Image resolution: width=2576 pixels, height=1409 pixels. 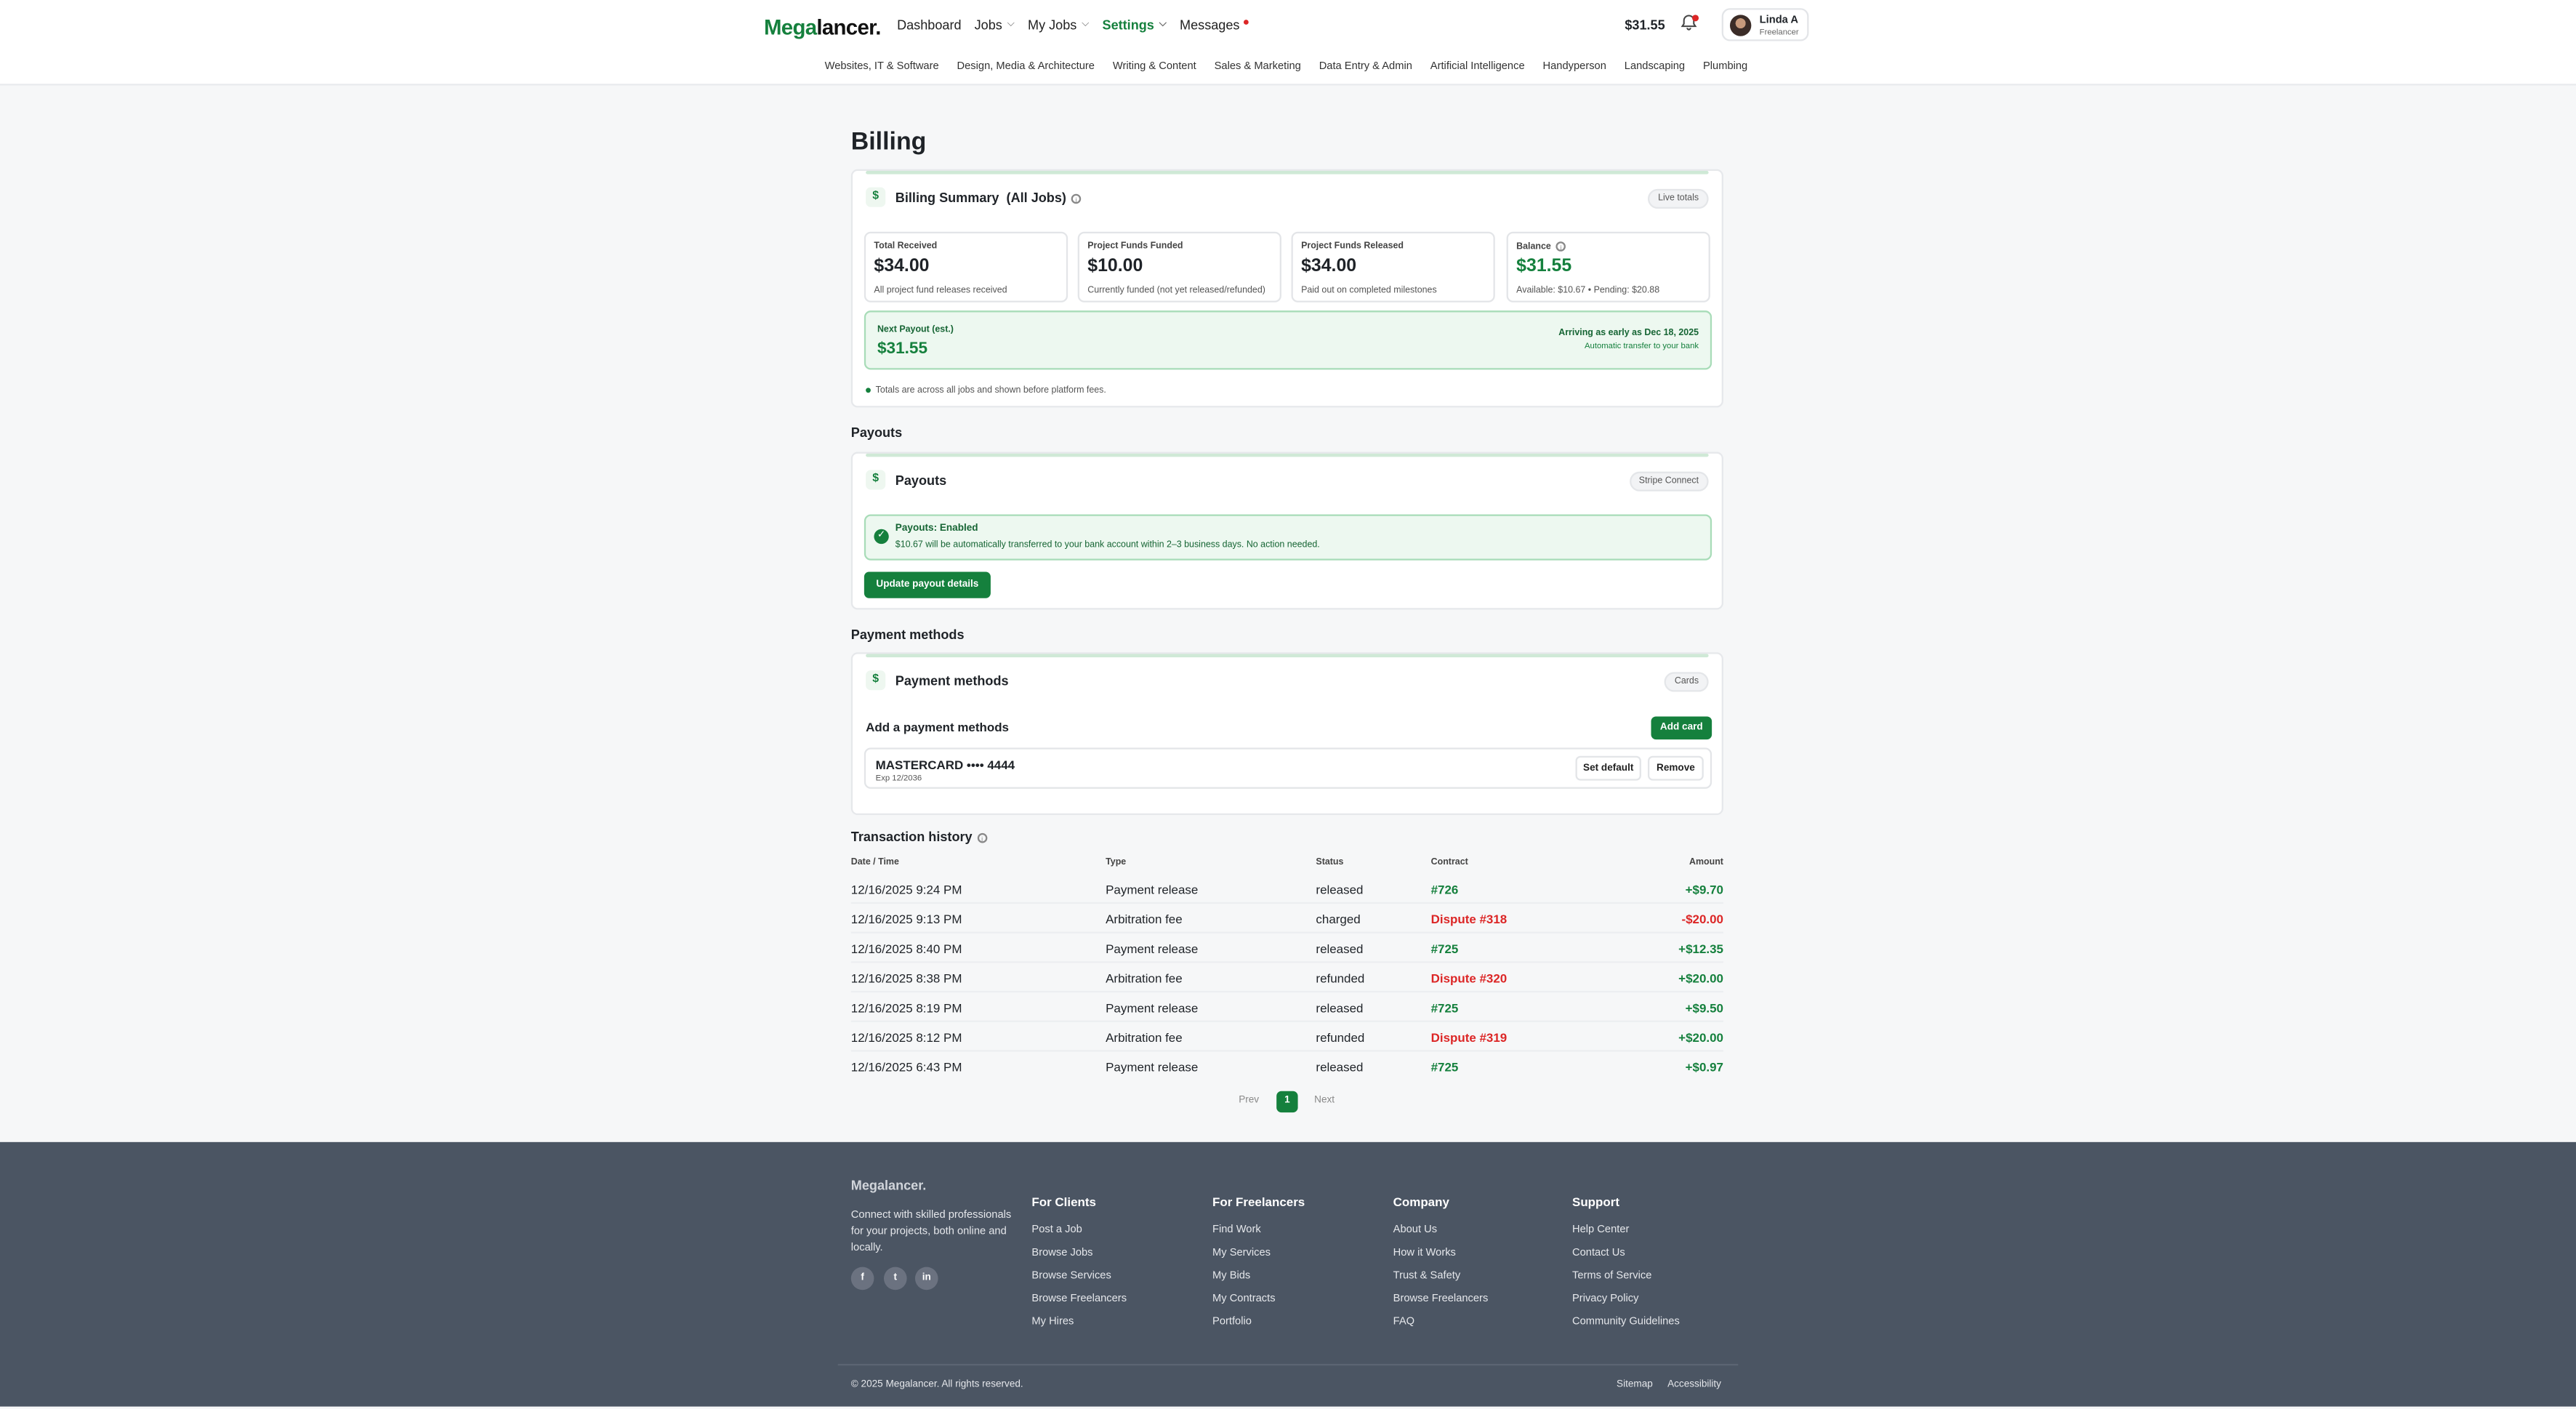 What do you see at coordinates (1079, 1236) in the screenshot?
I see `footer-link: Post a Job` at bounding box center [1079, 1236].